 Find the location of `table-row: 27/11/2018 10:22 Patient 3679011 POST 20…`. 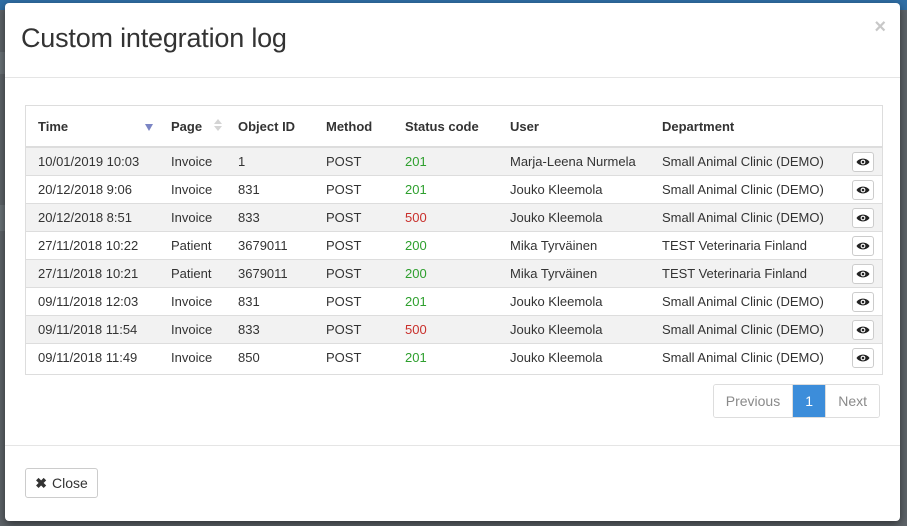

table-row: 27/11/2018 10:22 Patient 3679011 POST 20… is located at coordinates (454, 245).